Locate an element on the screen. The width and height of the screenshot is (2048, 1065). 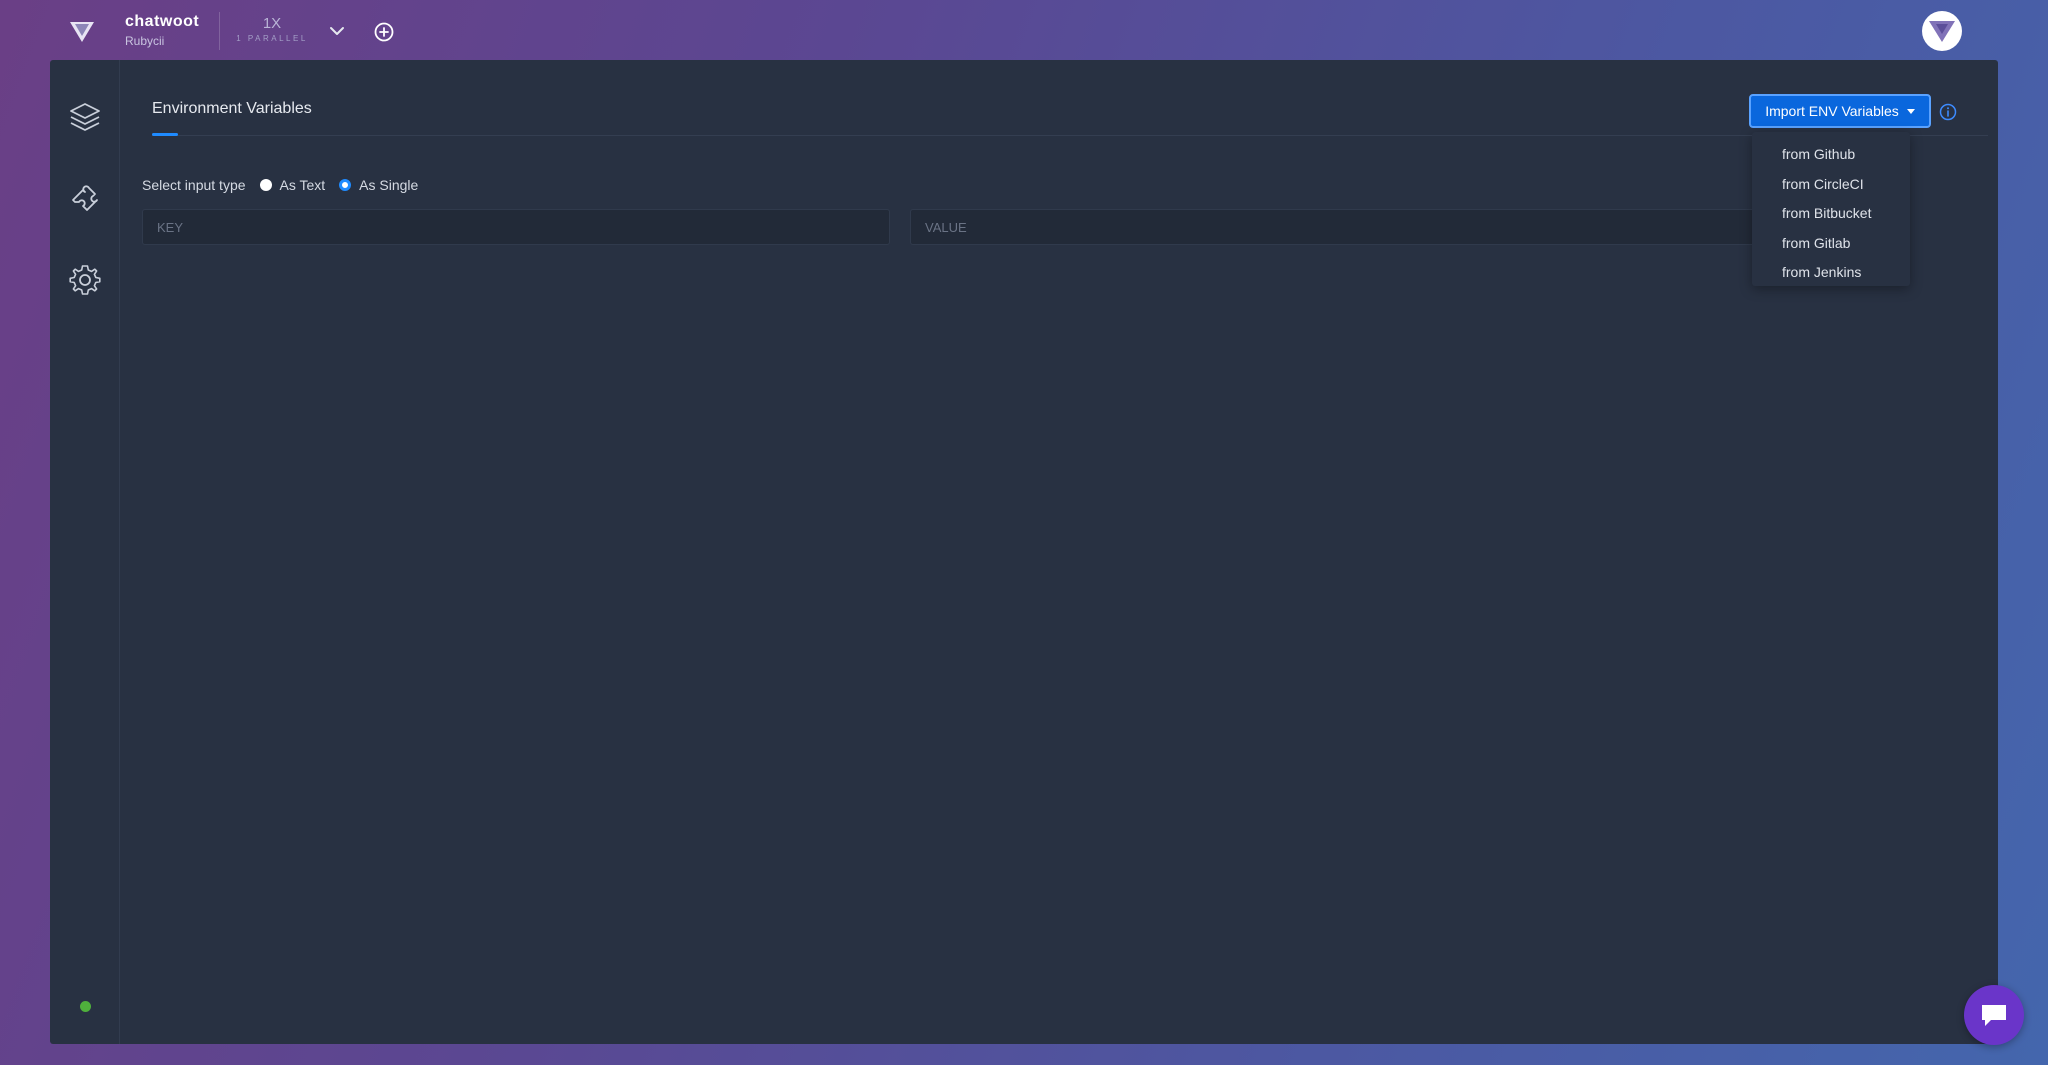
key-input is located at coordinates (516, 227).